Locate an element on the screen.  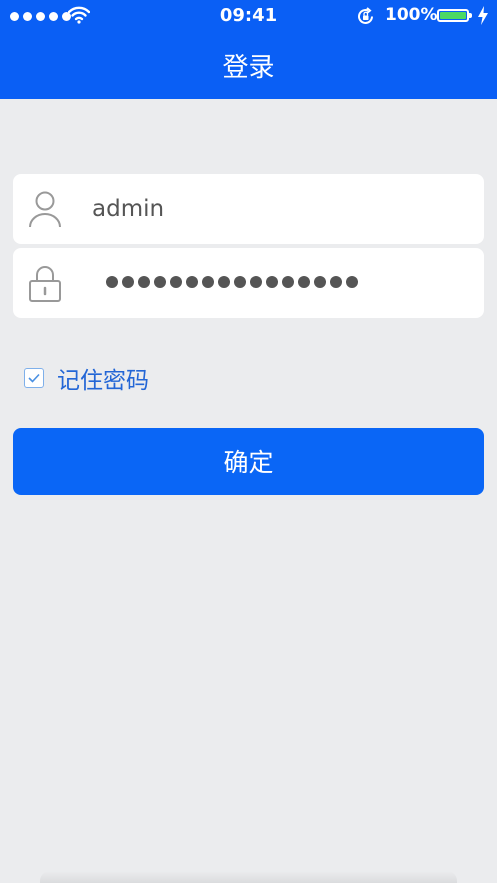
status-bar: 09:41 100% is located at coordinates (248, 16).